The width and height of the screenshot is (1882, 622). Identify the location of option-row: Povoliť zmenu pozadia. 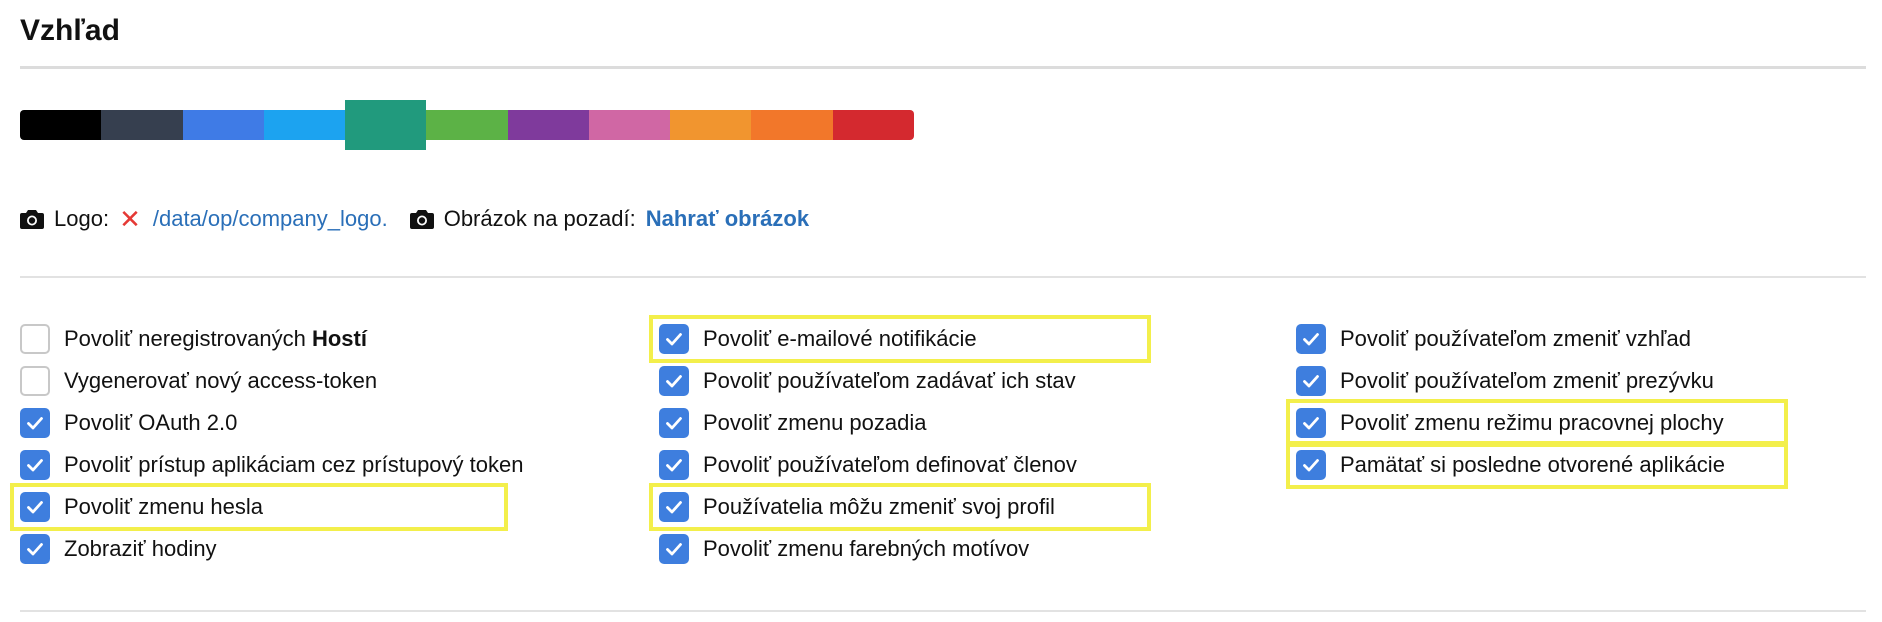
(868, 423).